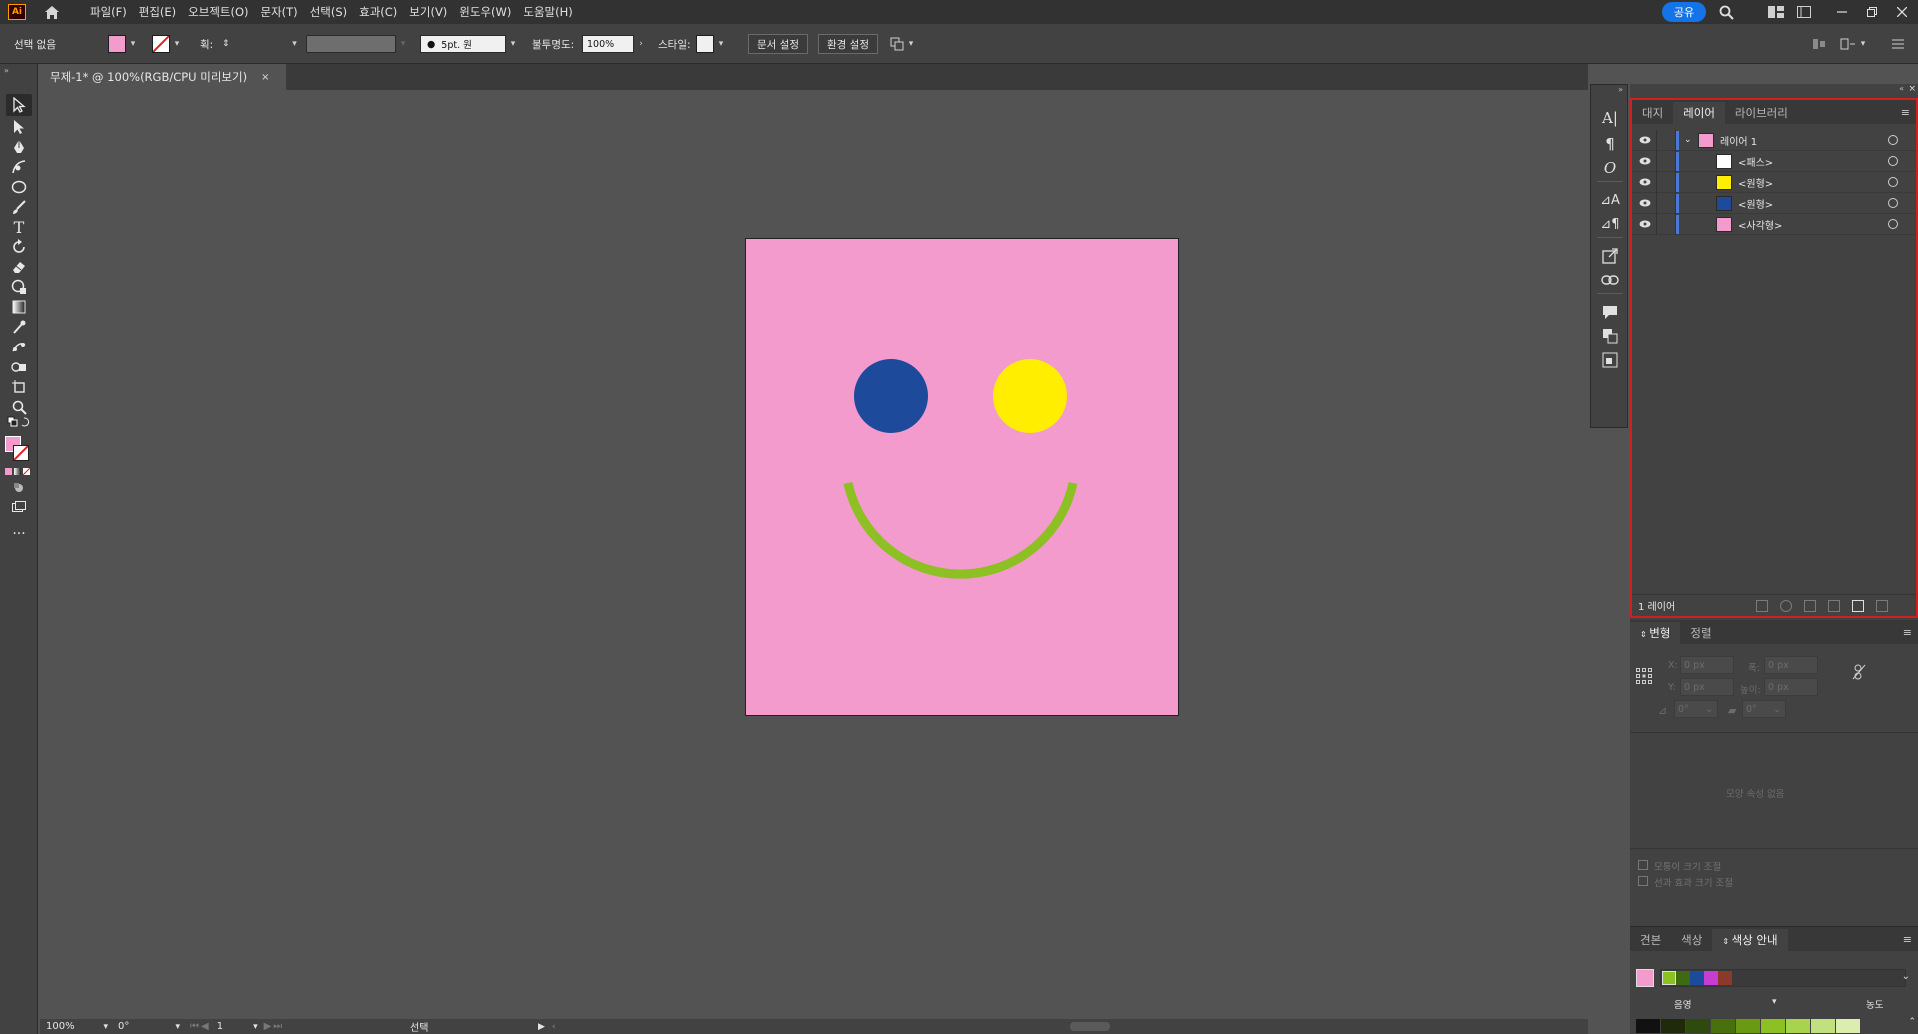 The width and height of the screenshot is (1918, 1034). I want to click on width-field: 0 px, so click(1791, 665).